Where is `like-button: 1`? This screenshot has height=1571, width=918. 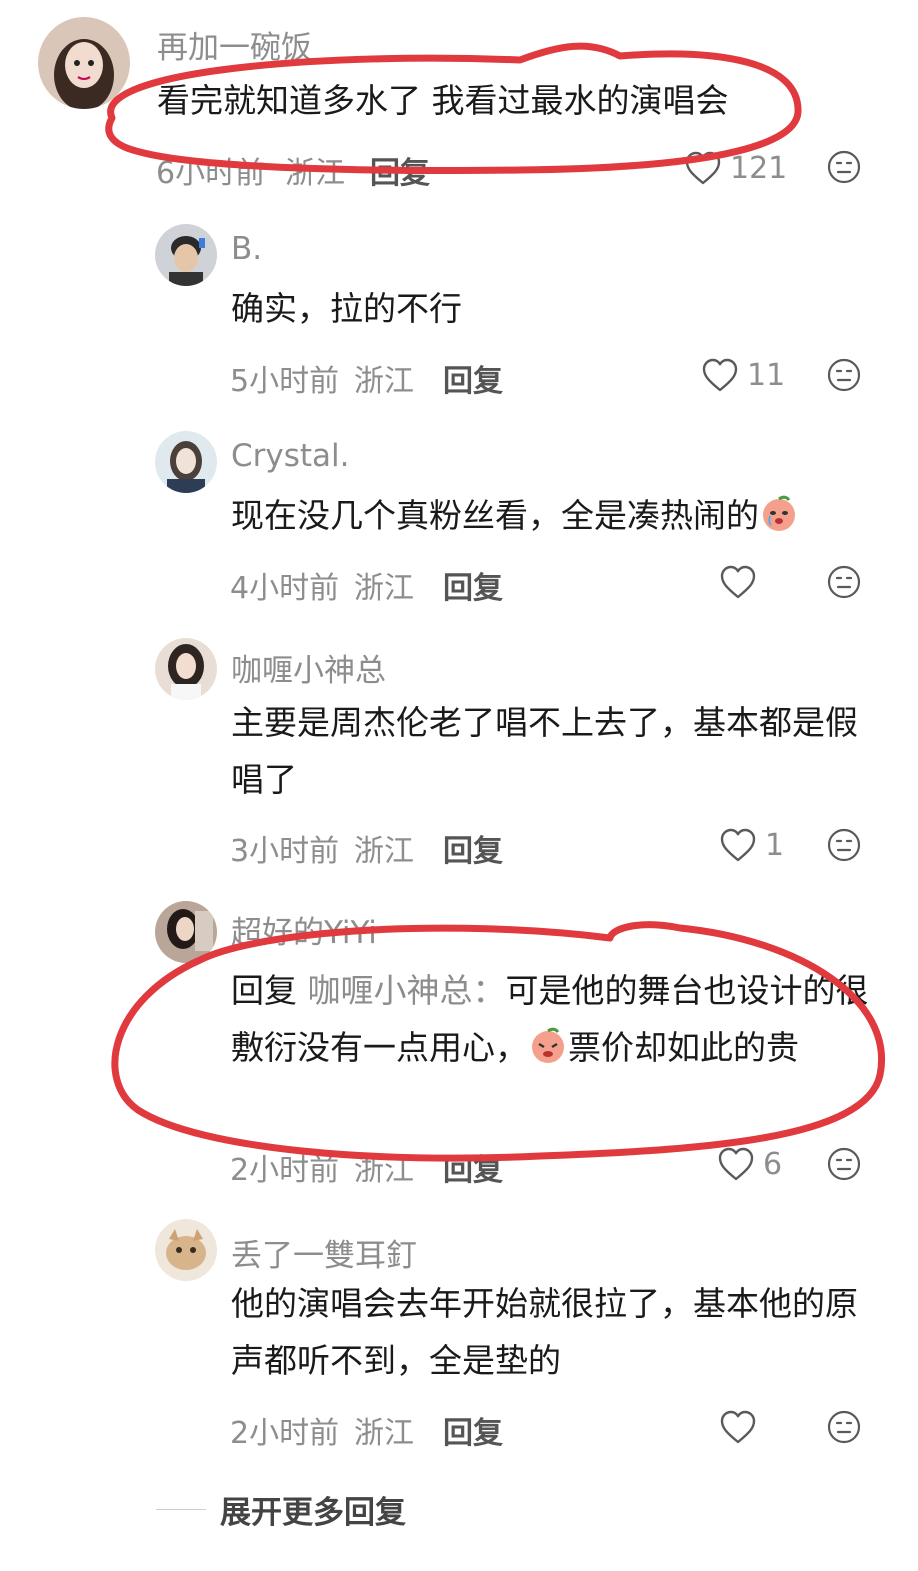
like-button: 1 is located at coordinates (751, 845).